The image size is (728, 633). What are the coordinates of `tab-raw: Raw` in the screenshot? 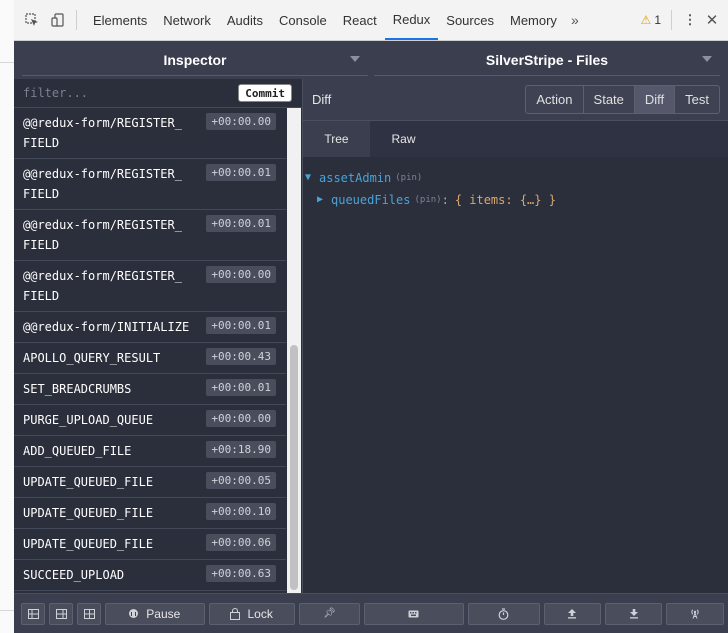 It's located at (403, 139).